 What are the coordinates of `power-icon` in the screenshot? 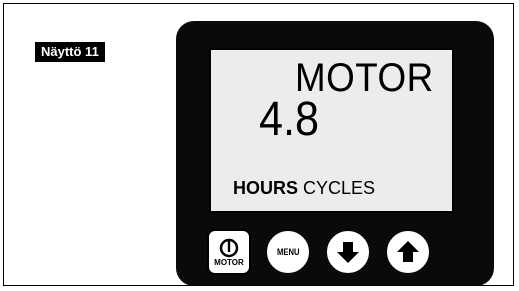 It's located at (229, 247).